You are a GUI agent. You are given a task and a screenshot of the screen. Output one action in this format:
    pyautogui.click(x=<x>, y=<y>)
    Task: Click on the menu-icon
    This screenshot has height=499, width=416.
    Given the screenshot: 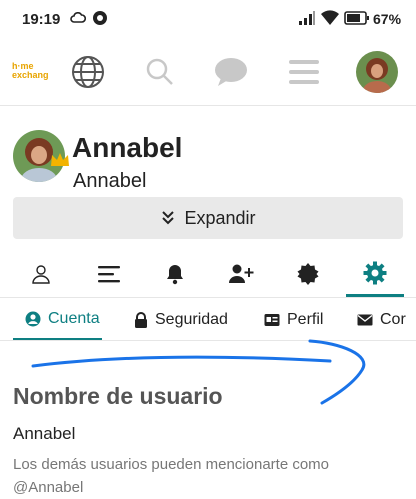 What is the action you would take?
    pyautogui.click(x=304, y=72)
    